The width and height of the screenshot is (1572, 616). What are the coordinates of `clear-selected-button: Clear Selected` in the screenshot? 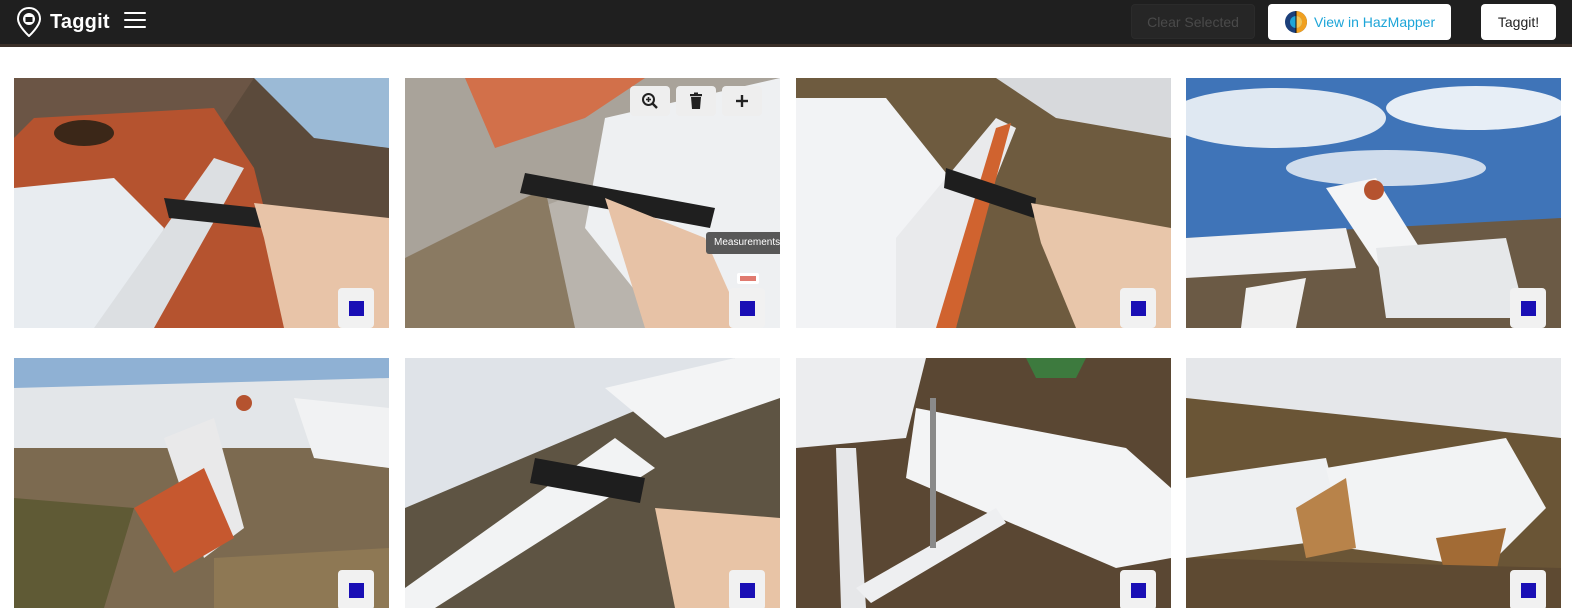 It's located at (1193, 21).